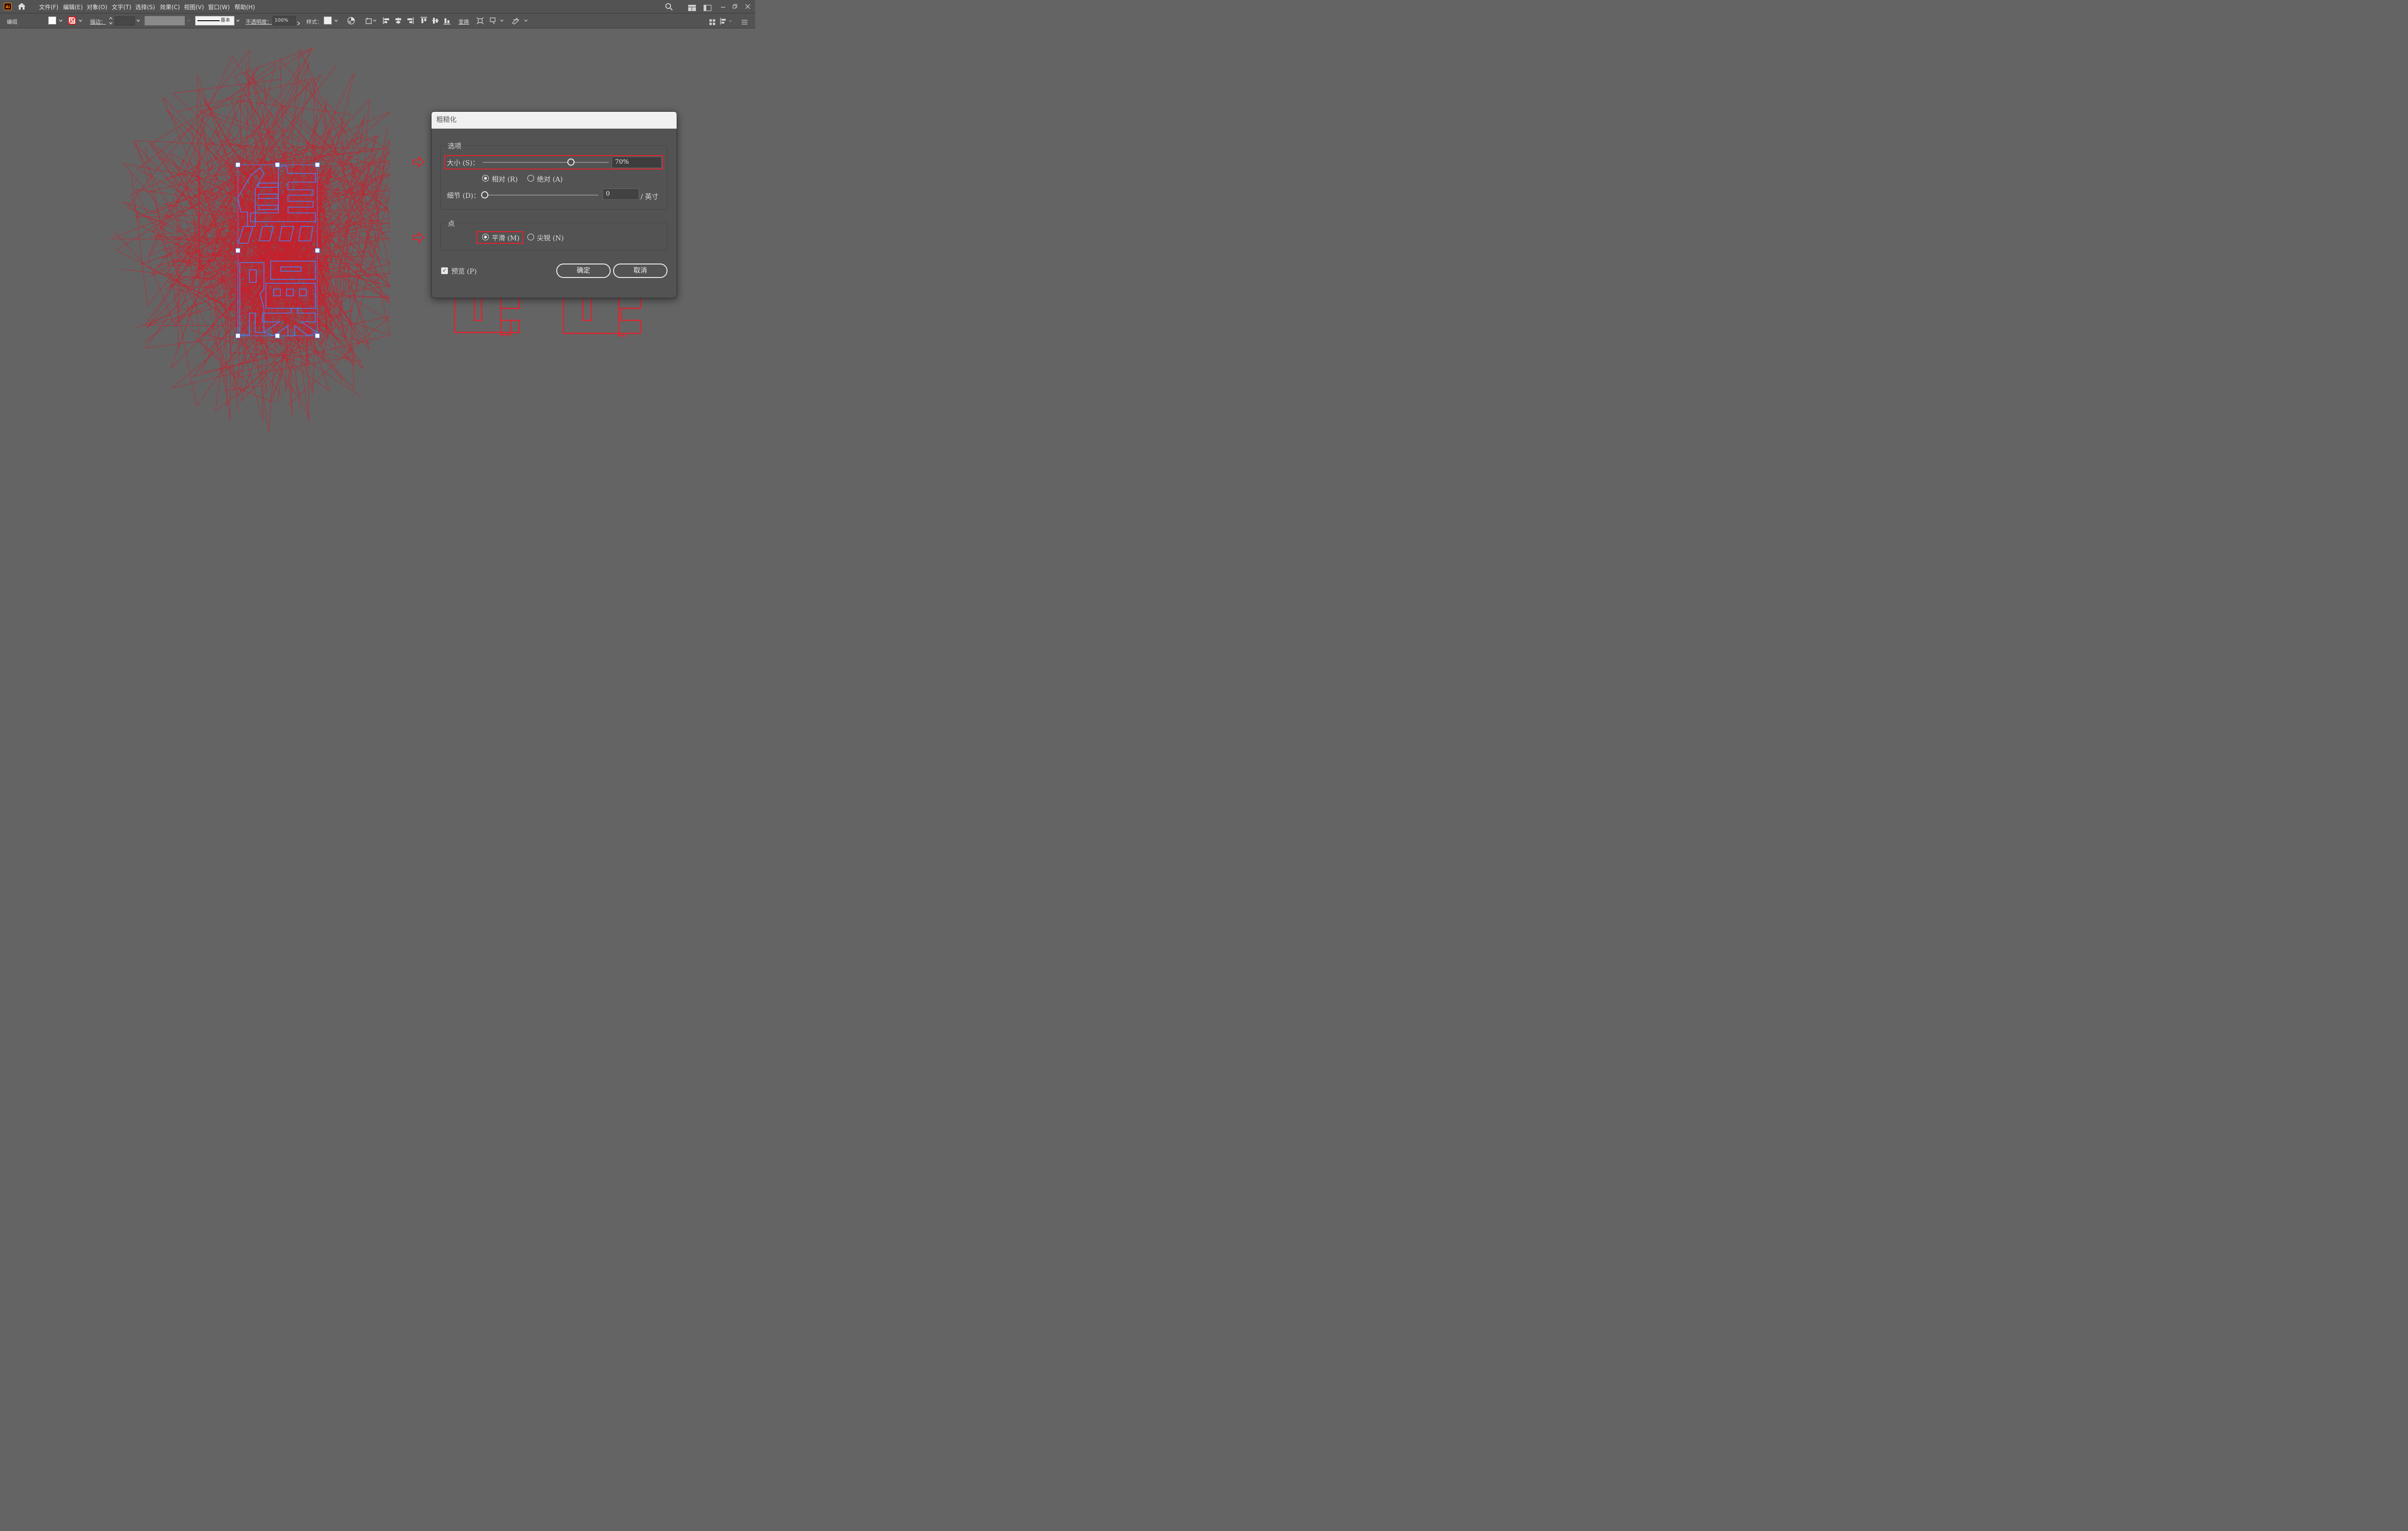 This screenshot has width=2408, height=1531. I want to click on corner-radio, so click(530, 237).